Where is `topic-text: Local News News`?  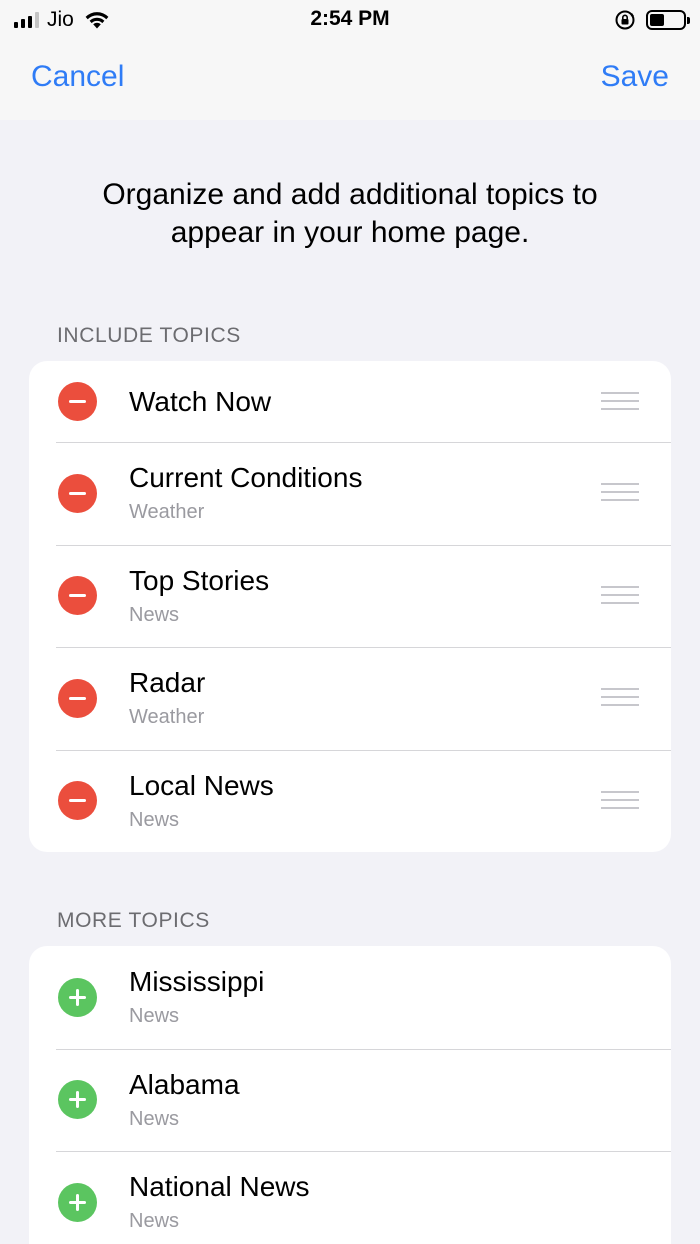
topic-text: Local News News is located at coordinates (201, 801).